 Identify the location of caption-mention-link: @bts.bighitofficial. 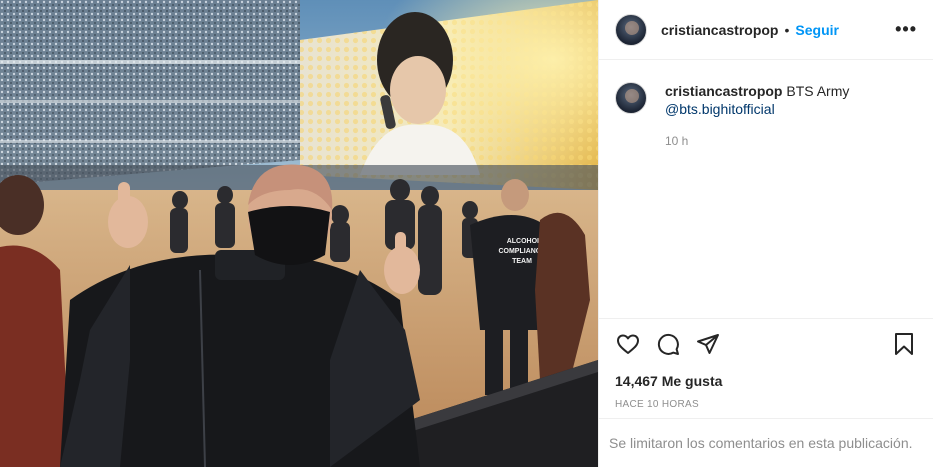
(757, 109).